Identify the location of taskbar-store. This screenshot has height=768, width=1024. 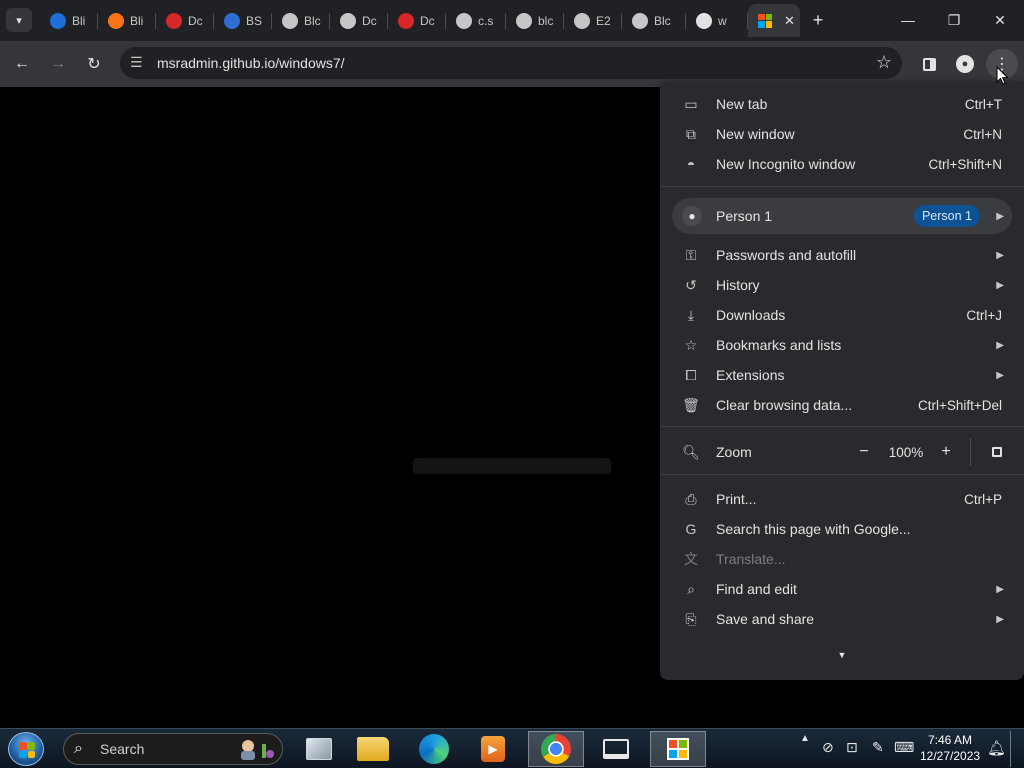
(678, 749).